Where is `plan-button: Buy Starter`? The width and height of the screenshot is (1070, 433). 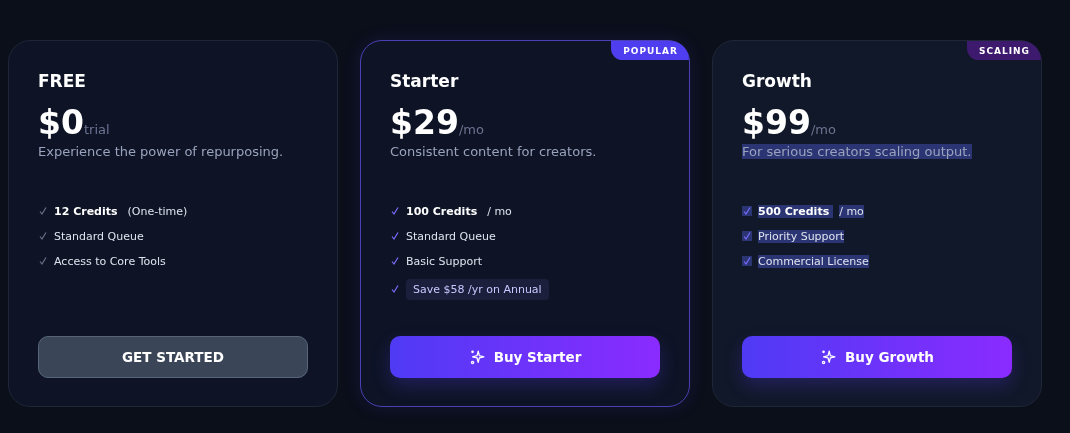
plan-button: Buy Starter is located at coordinates (525, 357).